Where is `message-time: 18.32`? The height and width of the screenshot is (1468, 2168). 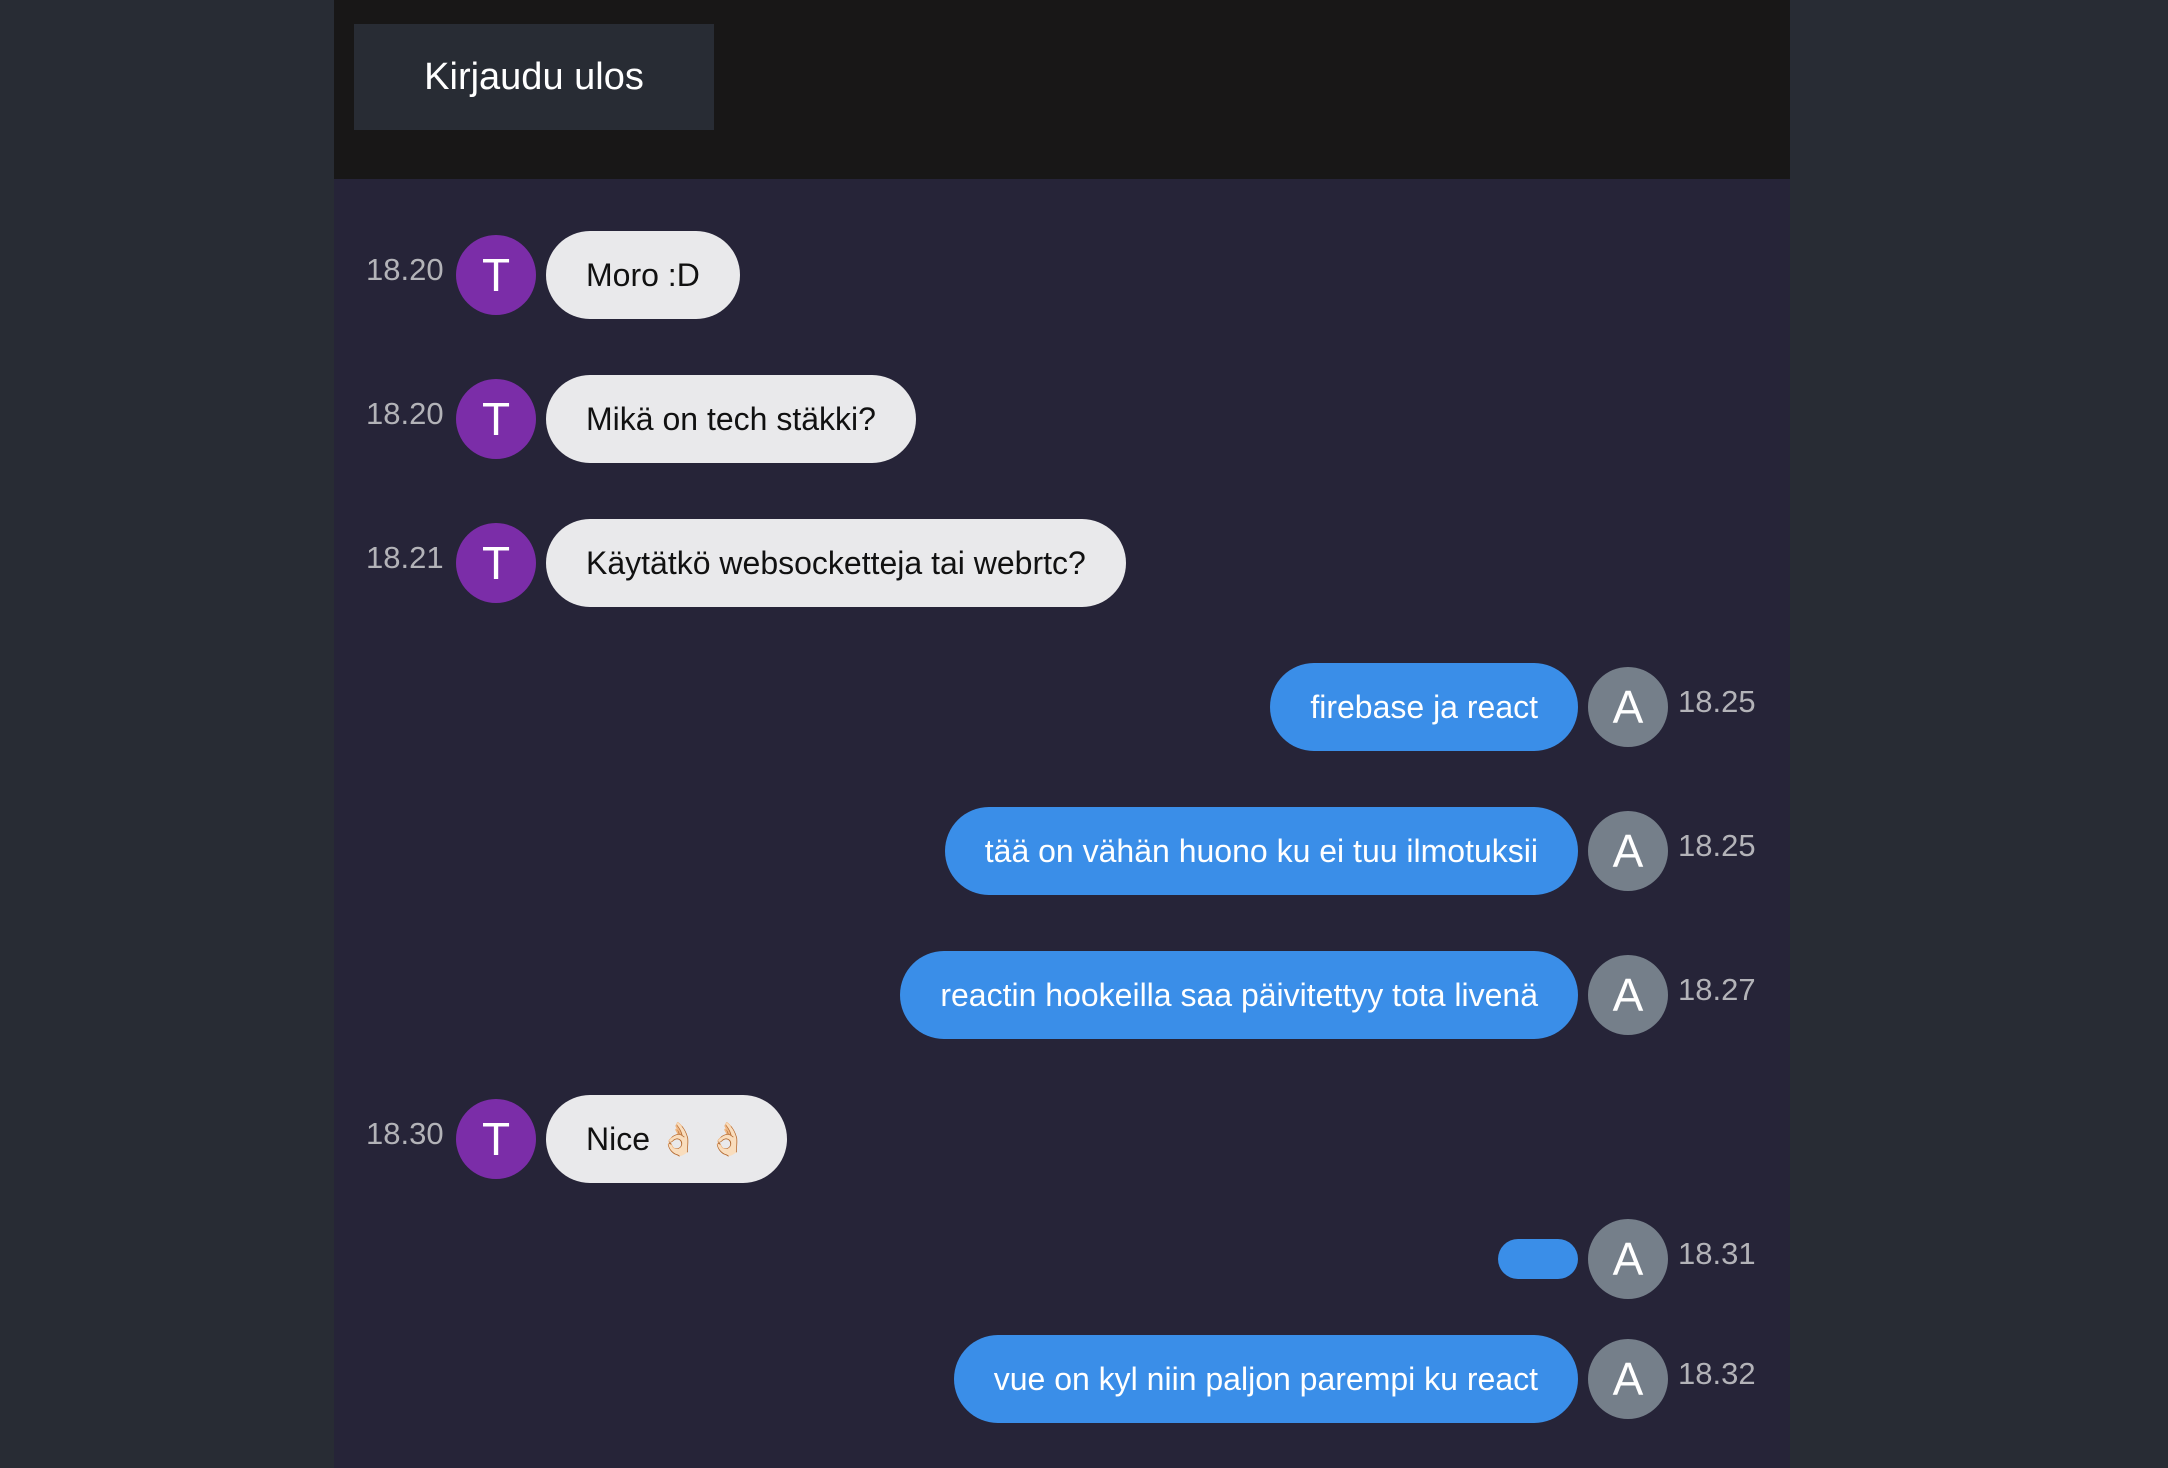
message-time: 18.32 is located at coordinates (1717, 1373).